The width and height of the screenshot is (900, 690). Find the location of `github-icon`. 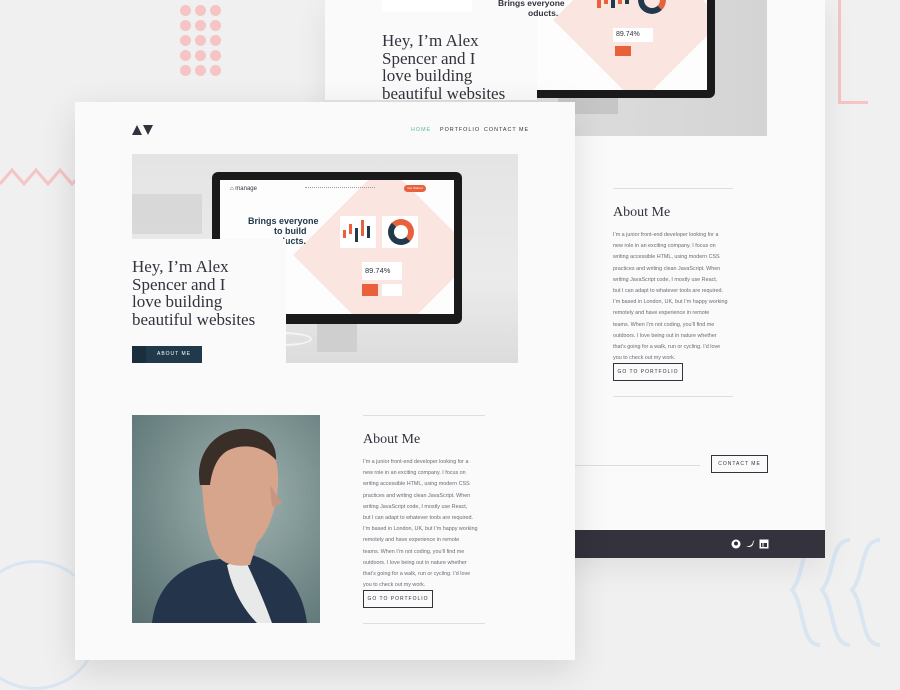

github-icon is located at coordinates (736, 544).